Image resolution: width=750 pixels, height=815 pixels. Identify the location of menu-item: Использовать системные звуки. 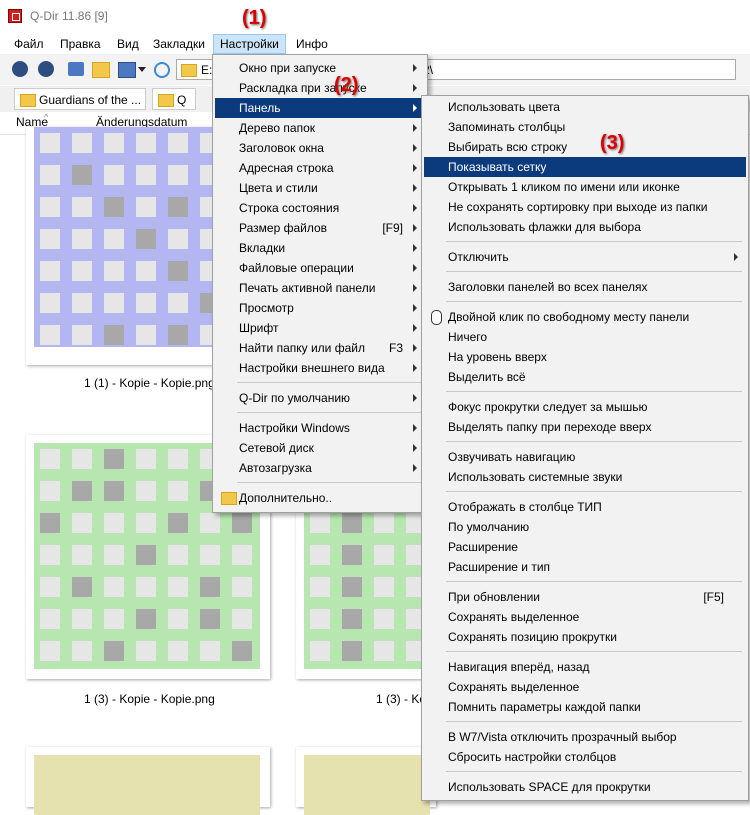
(585, 477).